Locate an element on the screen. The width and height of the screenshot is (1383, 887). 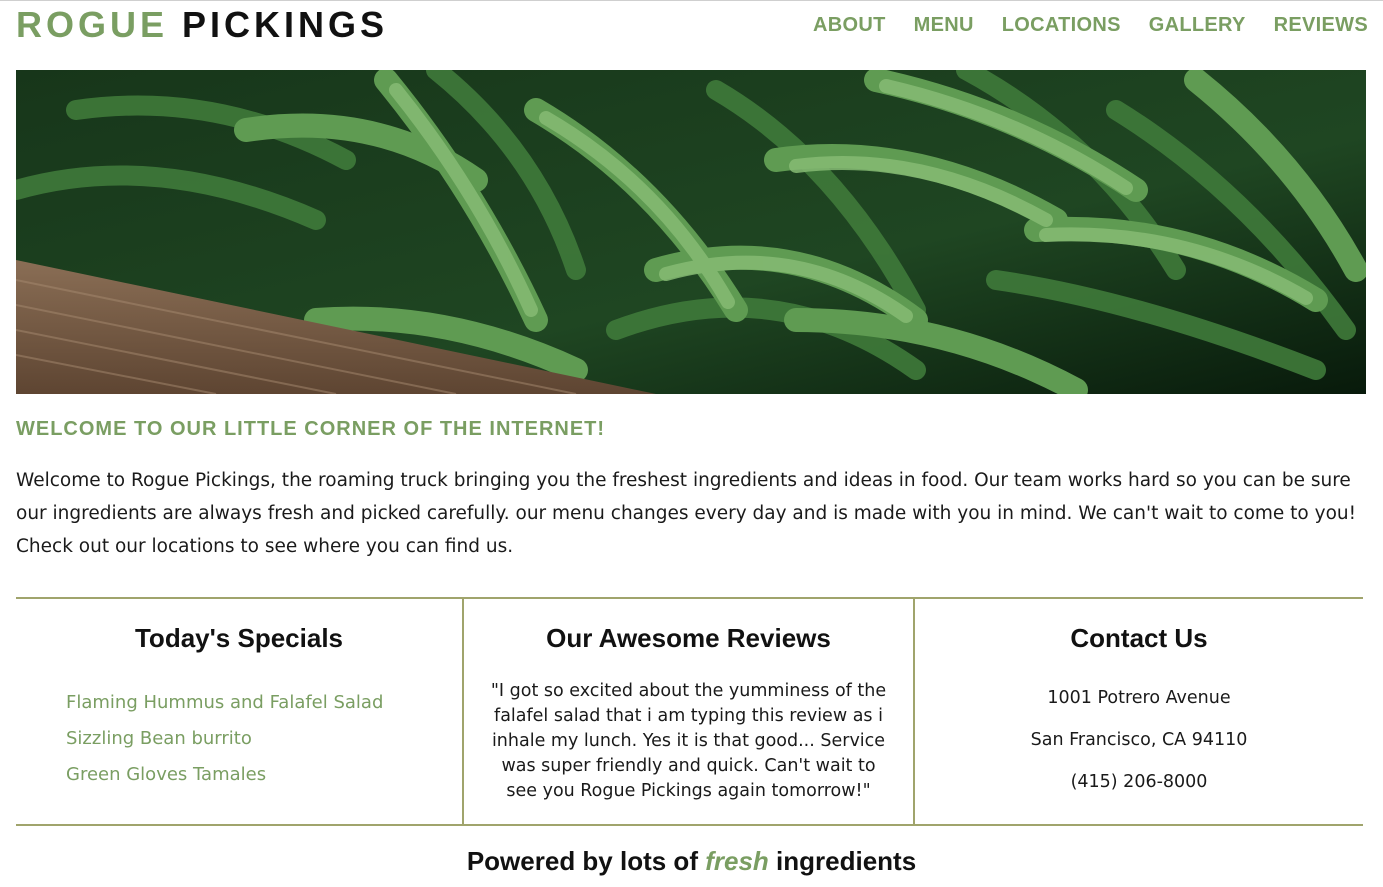
special-item: Green Gloves Tamales is located at coordinates (224, 775).